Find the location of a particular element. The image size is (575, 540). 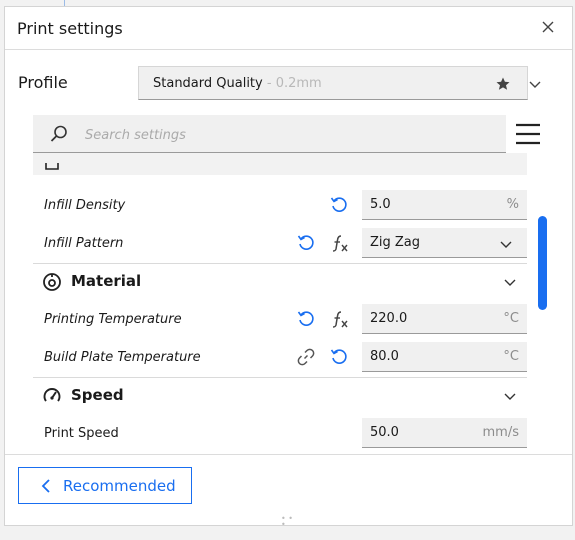

profile-name-text: Standard Quality - 0.2mm is located at coordinates (237, 83).